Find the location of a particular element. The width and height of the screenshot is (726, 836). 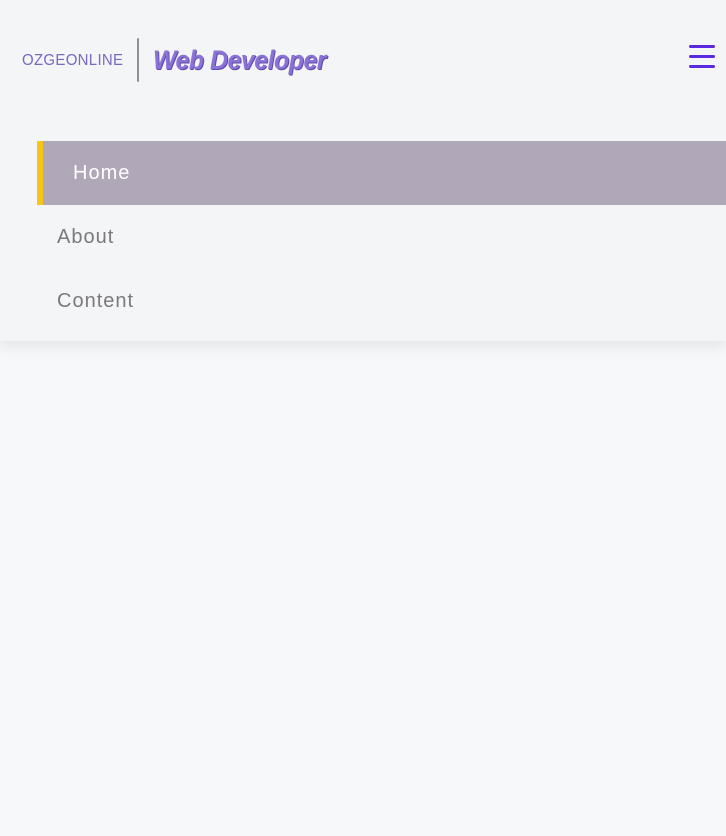

nav-item-about: About is located at coordinates (381, 237).